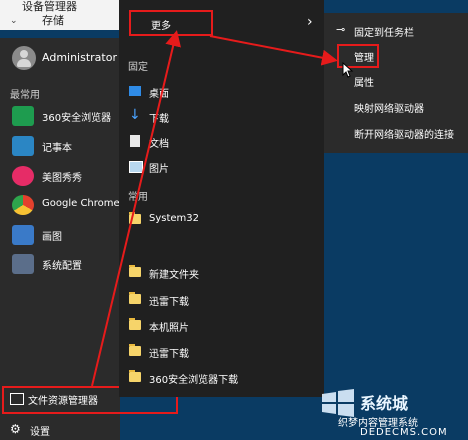  I want to click on watermark-site-url: DEDECMS.COM, so click(404, 432).